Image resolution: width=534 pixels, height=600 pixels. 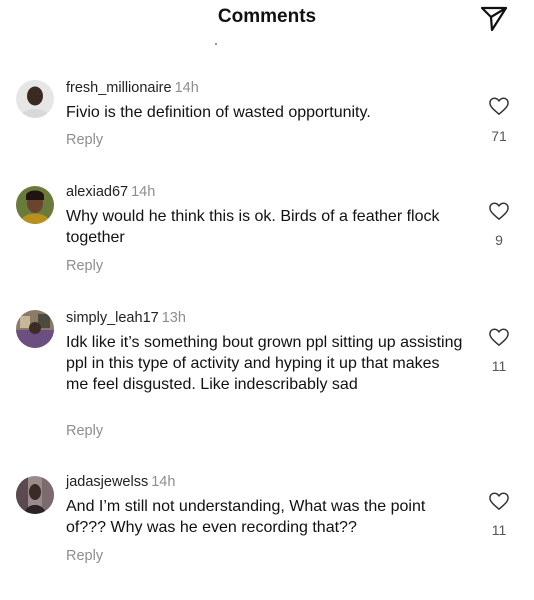 I want to click on username: alexiad67, so click(x=97, y=192).